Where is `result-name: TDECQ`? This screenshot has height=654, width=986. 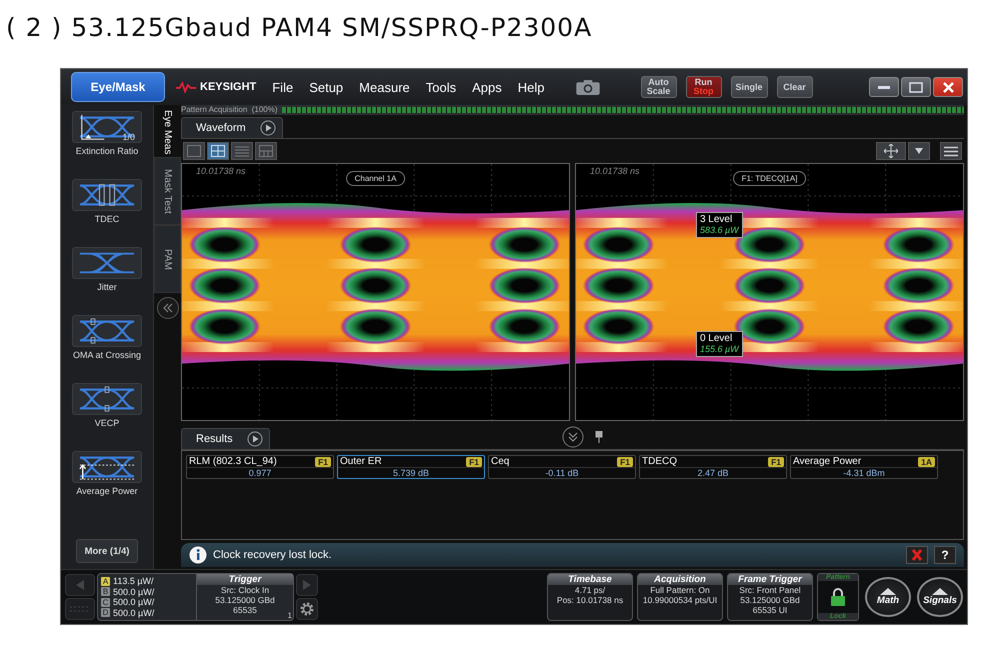 result-name: TDECQ is located at coordinates (659, 461).